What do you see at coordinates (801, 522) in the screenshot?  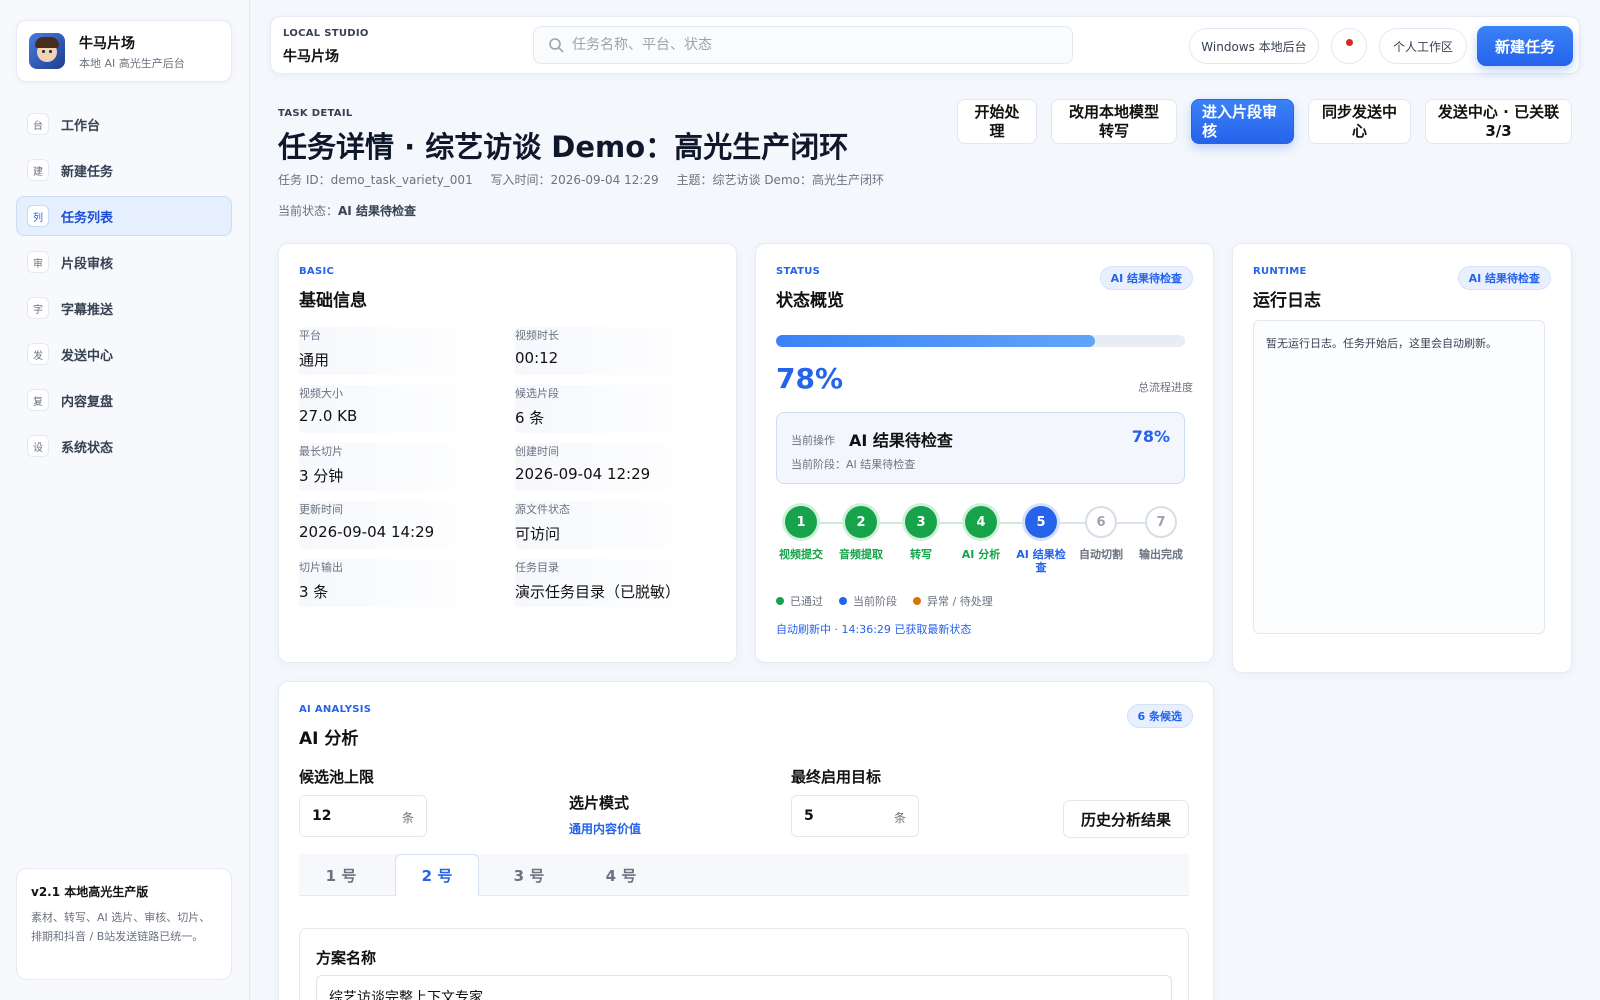 I see `step-circle: 1` at bounding box center [801, 522].